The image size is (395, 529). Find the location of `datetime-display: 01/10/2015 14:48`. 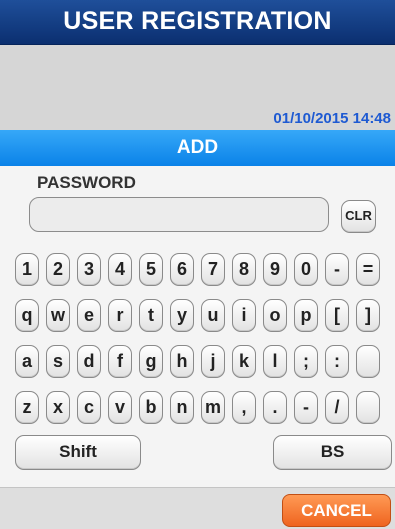

datetime-display: 01/10/2015 14:48 is located at coordinates (332, 118).